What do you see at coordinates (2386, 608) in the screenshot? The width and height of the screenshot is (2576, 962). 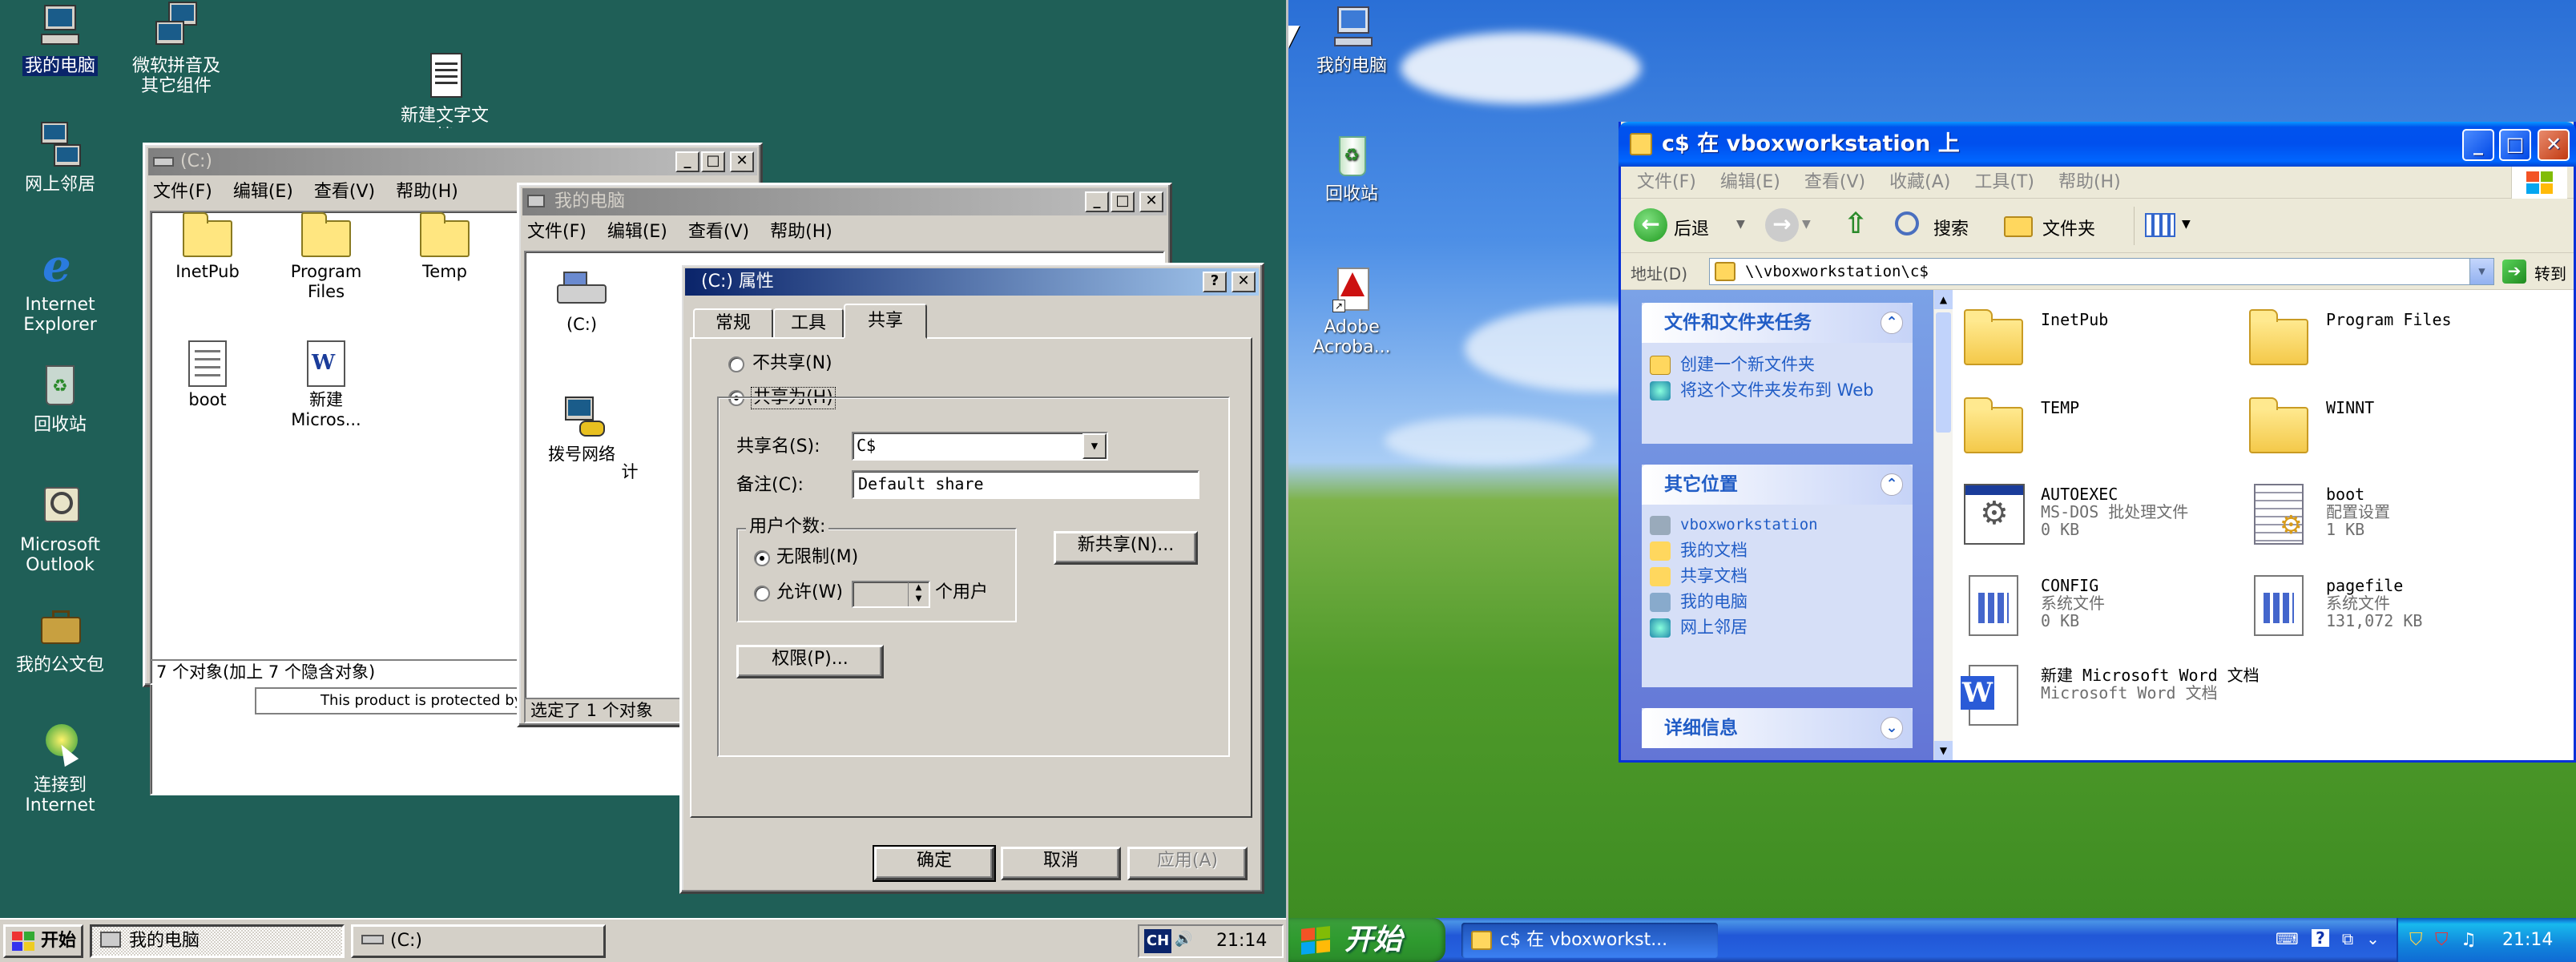 I see `file-item-pagefile: pagefile 系统文件 131,072 KB` at bounding box center [2386, 608].